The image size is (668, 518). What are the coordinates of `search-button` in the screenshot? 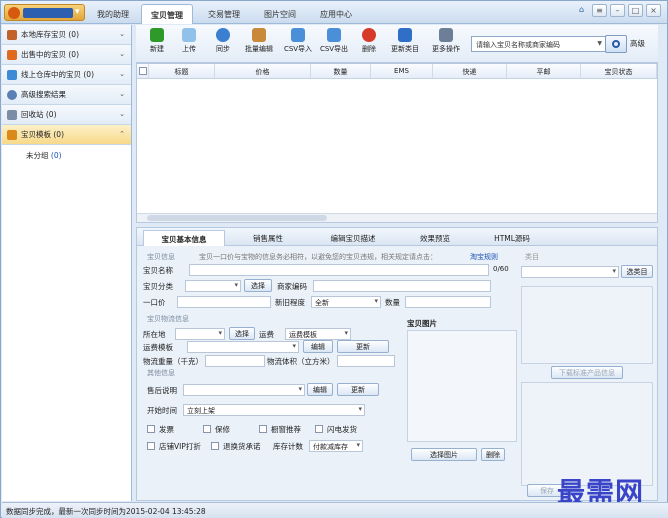 It's located at (616, 44).